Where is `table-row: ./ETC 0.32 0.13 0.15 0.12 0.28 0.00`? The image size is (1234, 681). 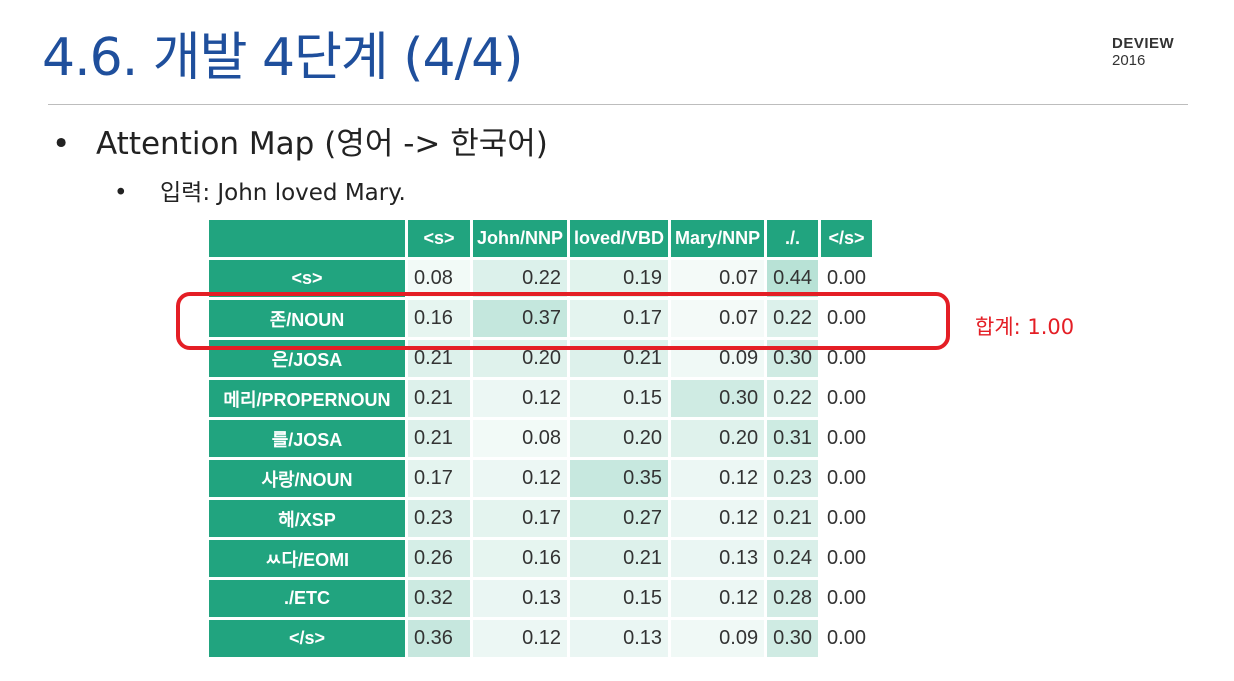 table-row: ./ETC 0.32 0.13 0.15 0.12 0.28 0.00 is located at coordinates (540, 598).